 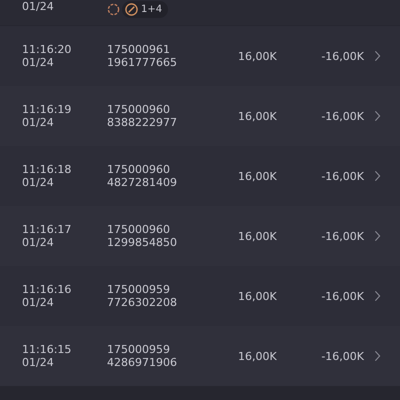 I want to click on round-number: 4286971906, so click(x=142, y=362).